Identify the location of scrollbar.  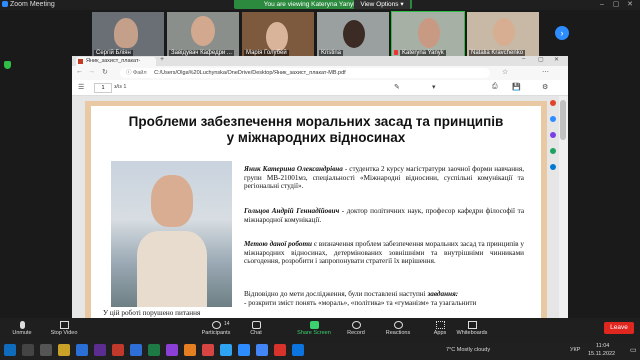
(563, 207).